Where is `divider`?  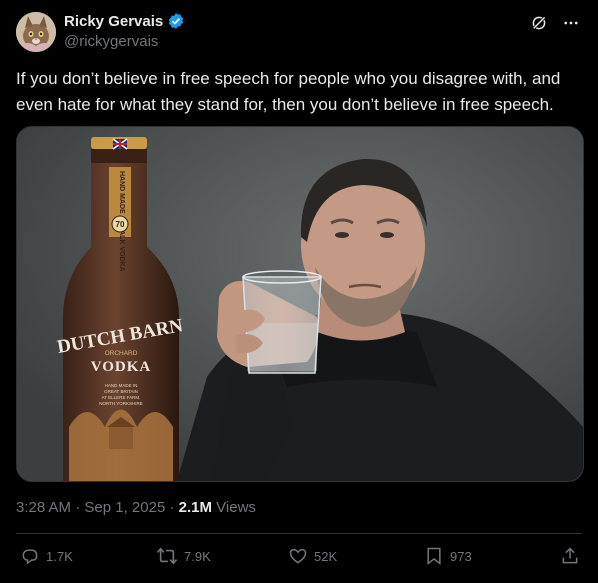
divider is located at coordinates (299, 533).